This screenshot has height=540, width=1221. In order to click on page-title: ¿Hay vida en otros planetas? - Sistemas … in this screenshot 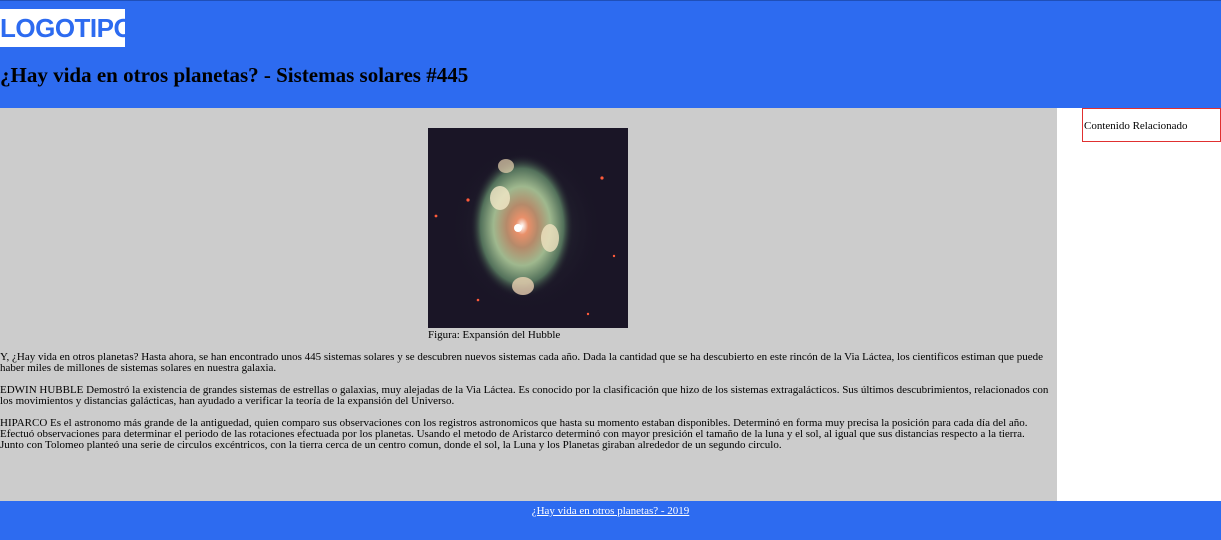, I will do `click(234, 75)`.